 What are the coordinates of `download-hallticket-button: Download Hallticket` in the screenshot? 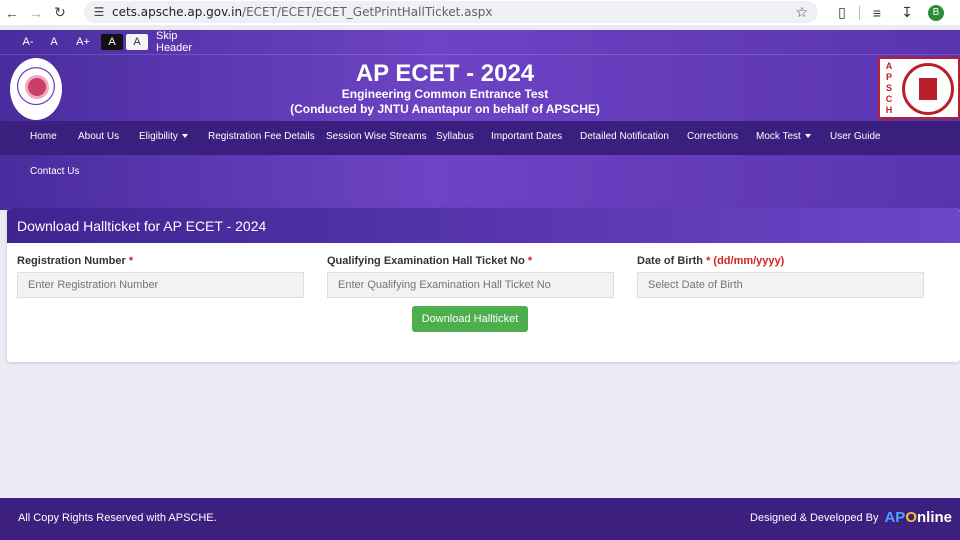 It's located at (470, 319).